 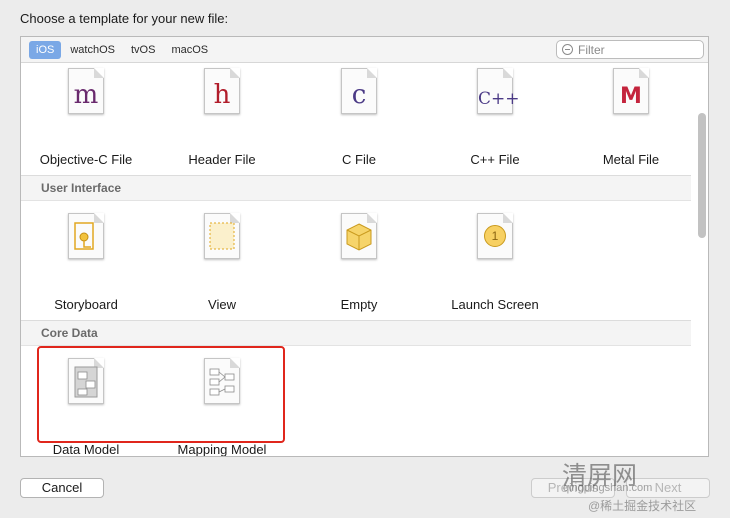 What do you see at coordinates (359, 119) in the screenshot?
I see `template-c-file: c C File` at bounding box center [359, 119].